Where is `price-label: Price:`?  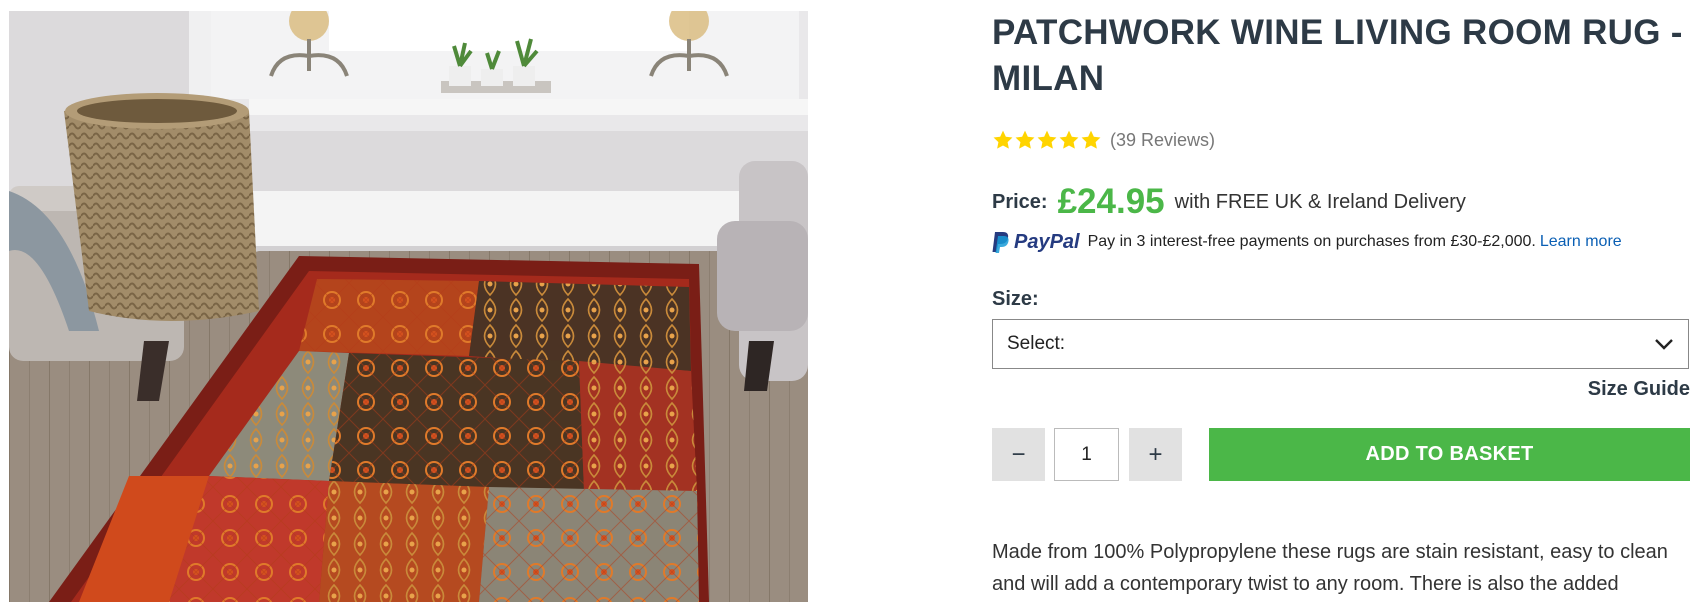
price-label: Price: is located at coordinates (1020, 201).